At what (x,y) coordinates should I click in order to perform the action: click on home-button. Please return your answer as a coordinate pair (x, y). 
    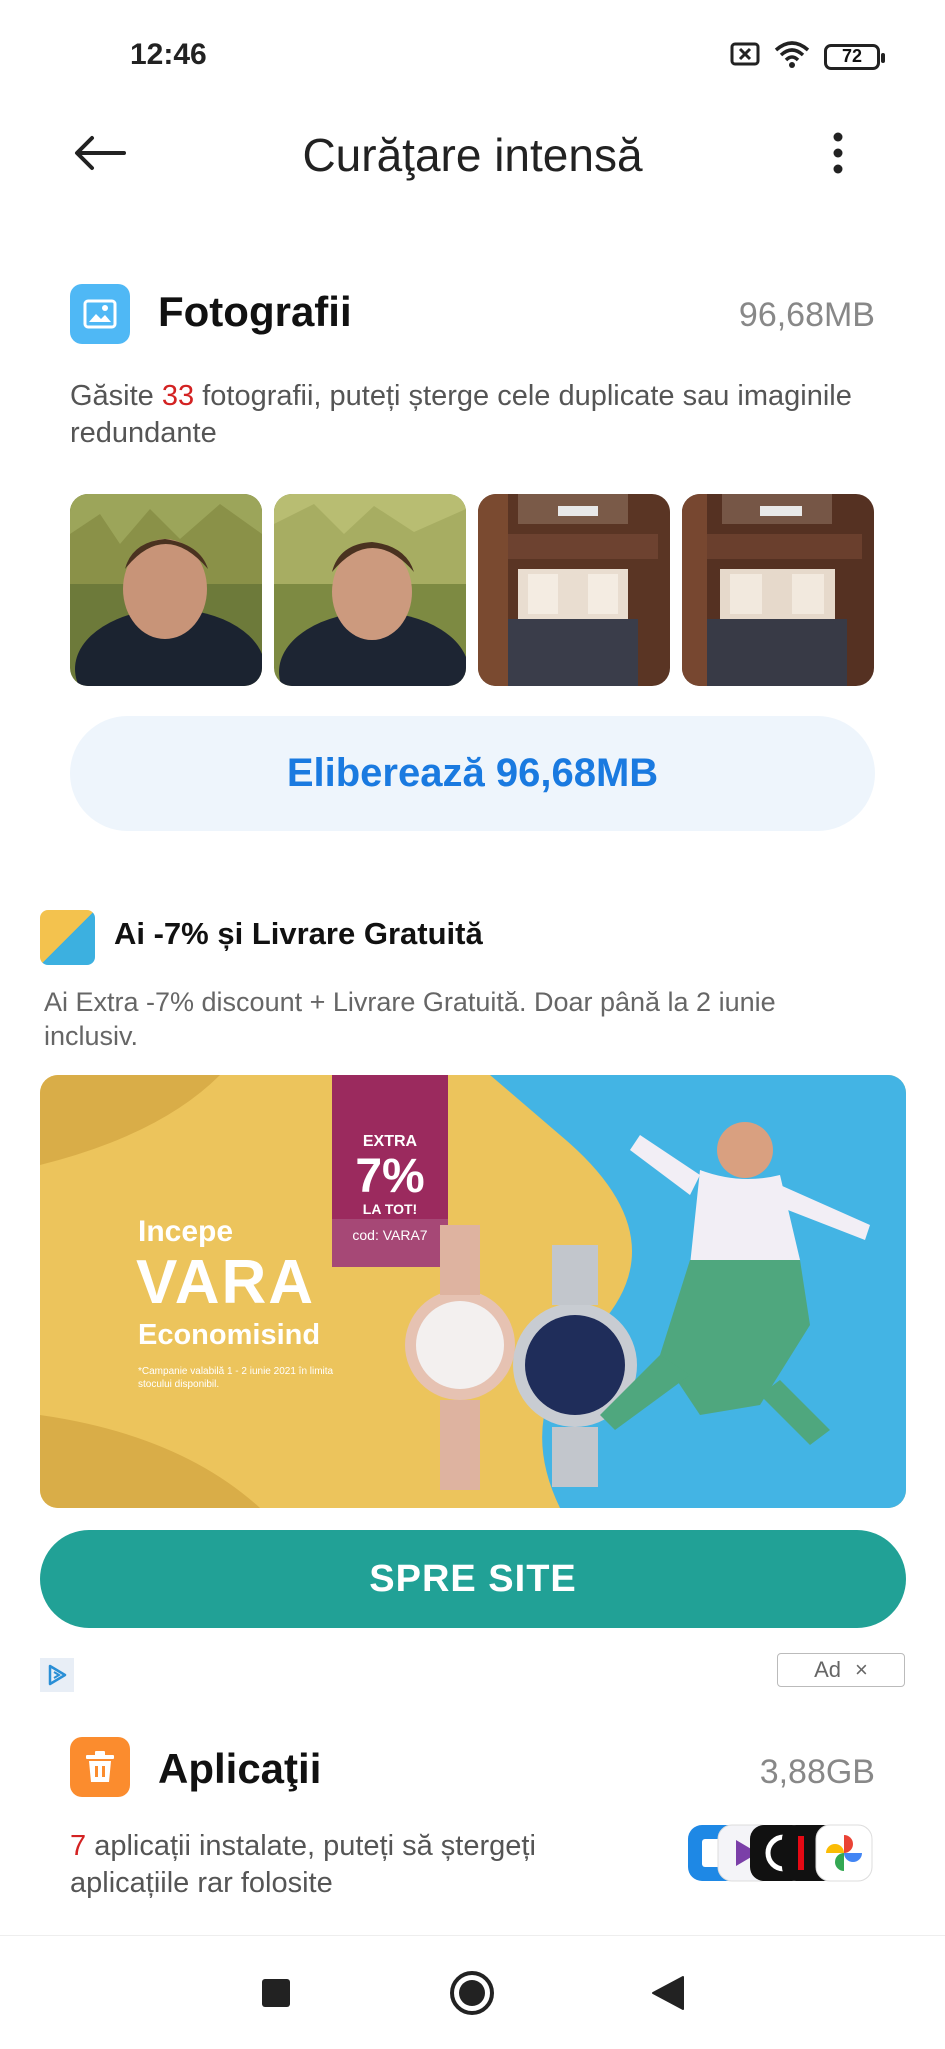
    Looking at the image, I should click on (472, 1995).